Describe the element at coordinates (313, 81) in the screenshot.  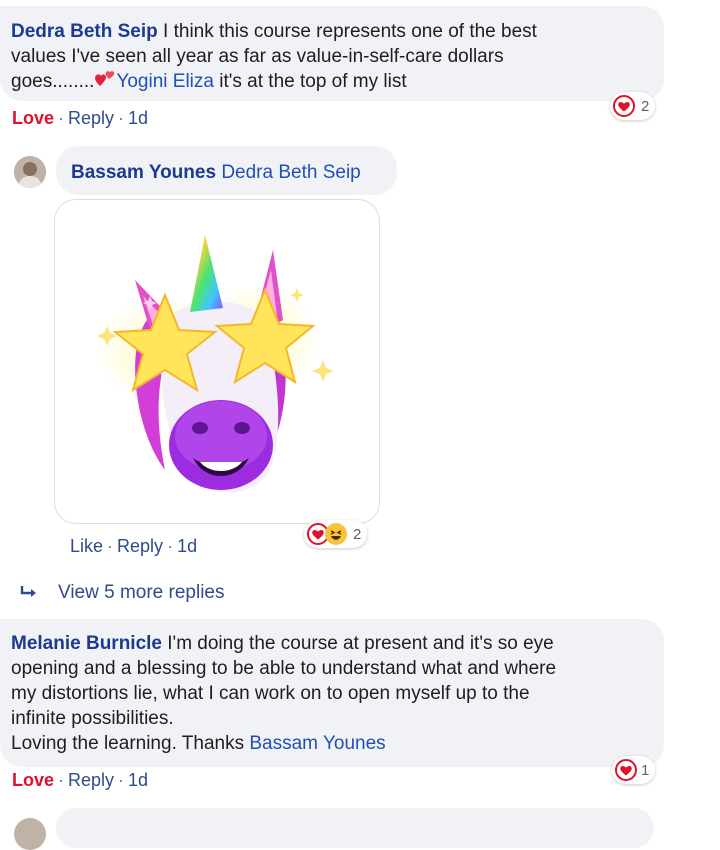
I see `comment-text: it's at the top of my list` at that location.